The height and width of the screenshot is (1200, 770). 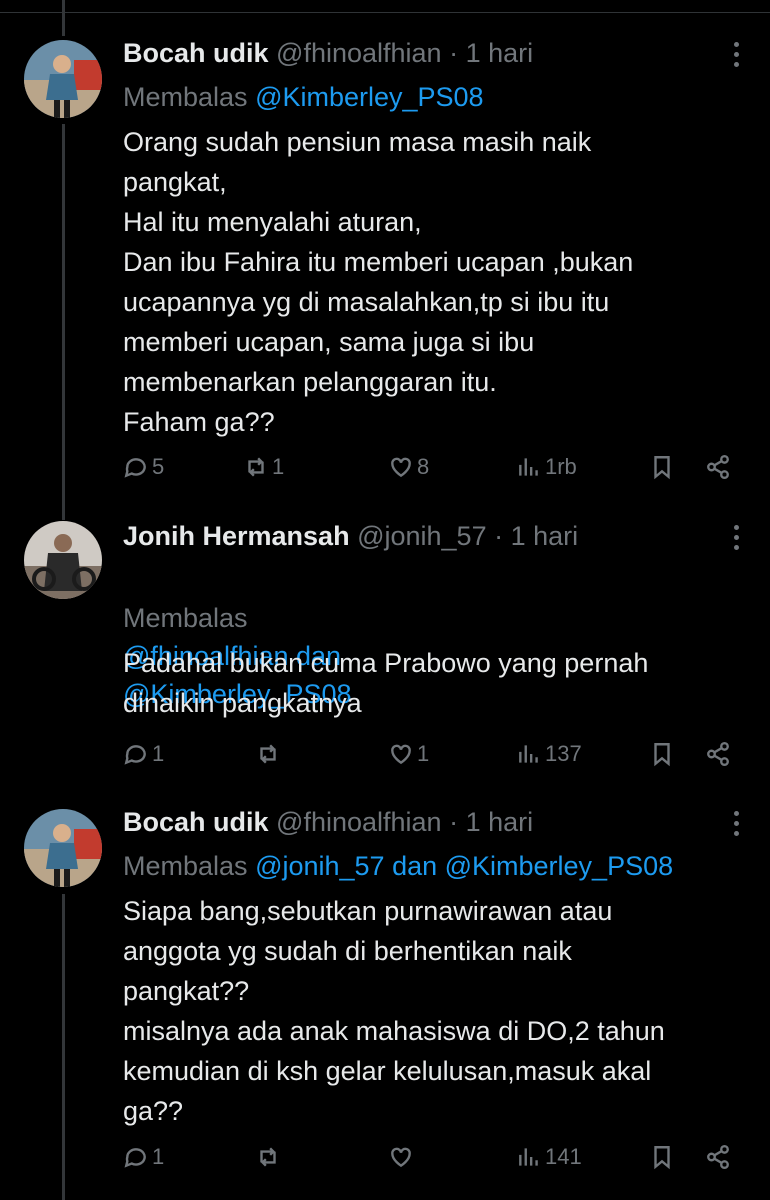 I want to click on reply-button: 5, so click(x=143, y=467).